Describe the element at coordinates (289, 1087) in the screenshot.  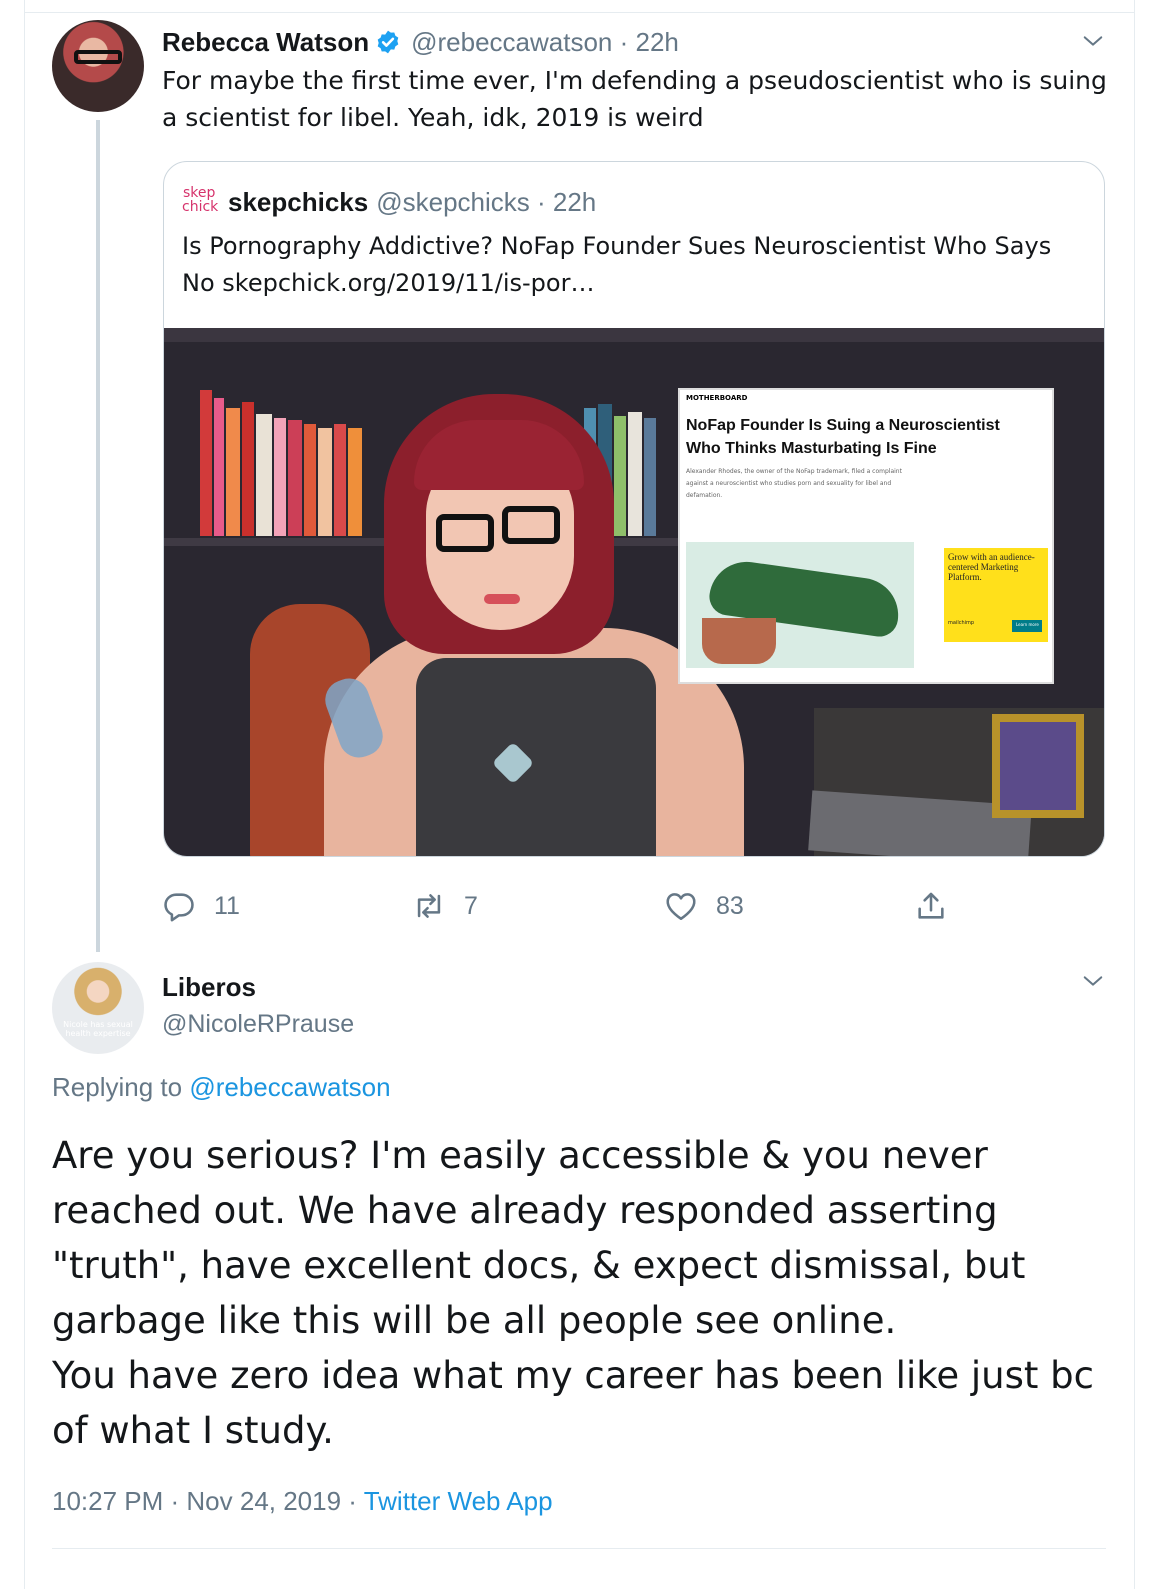
I see `replying-to-link: @rebeccawatson` at that location.